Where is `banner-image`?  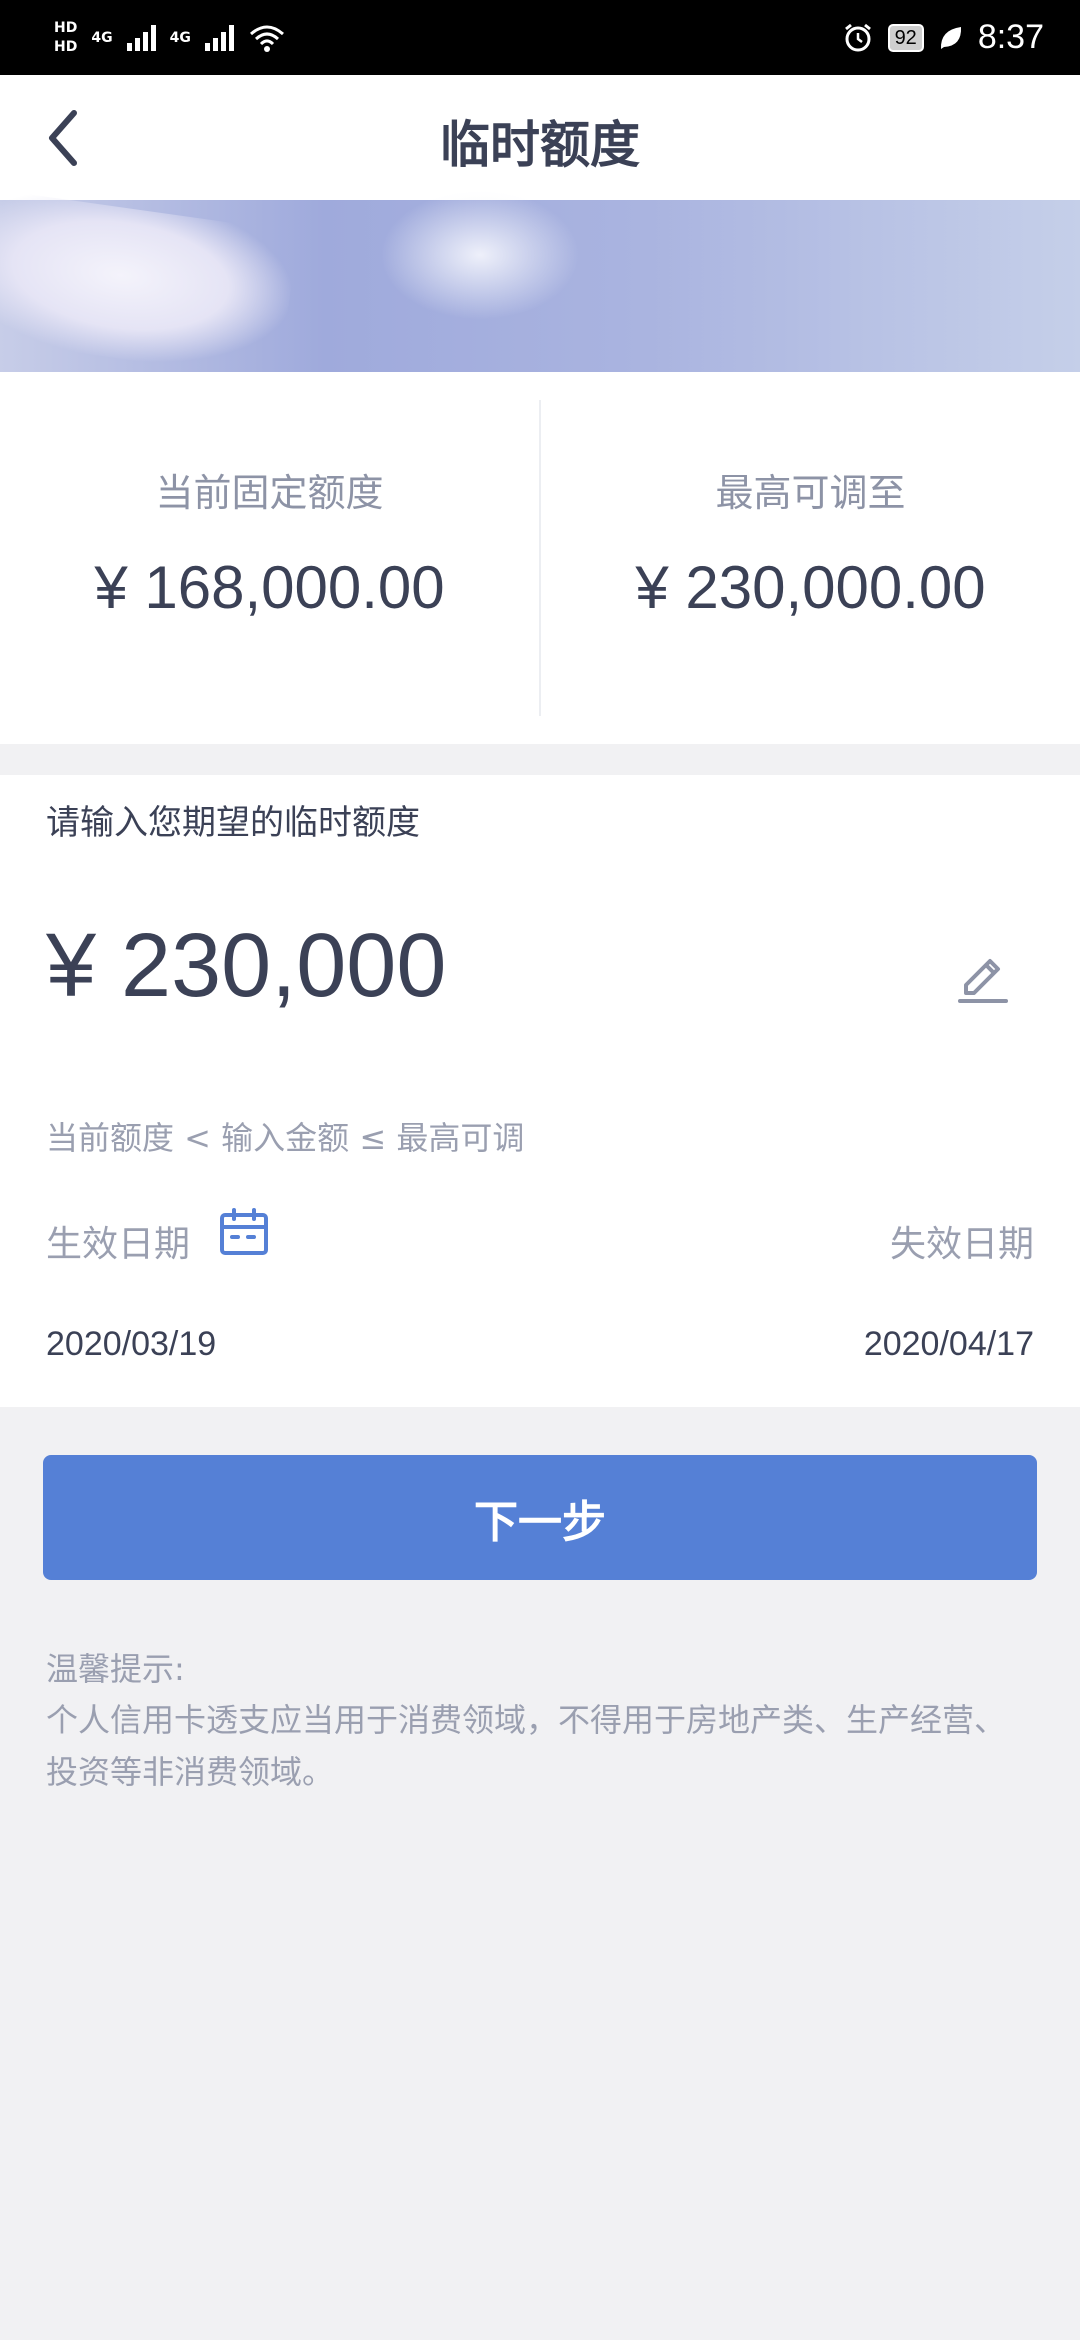 banner-image is located at coordinates (540, 285).